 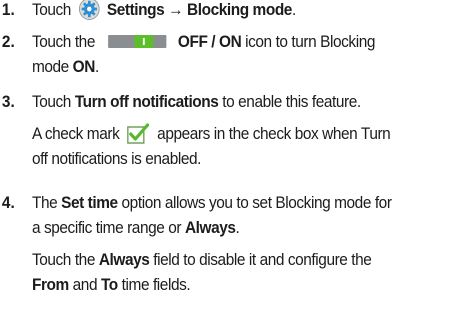 What do you see at coordinates (310, 42) in the screenshot?
I see `text: icon to turn Blocking` at bounding box center [310, 42].